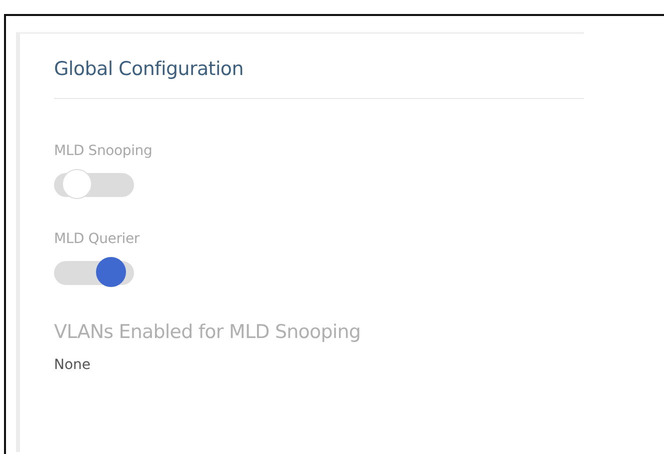 This screenshot has width=664, height=454. I want to click on setting-label: VLANs Enabled for MLD Snooping, so click(208, 332).